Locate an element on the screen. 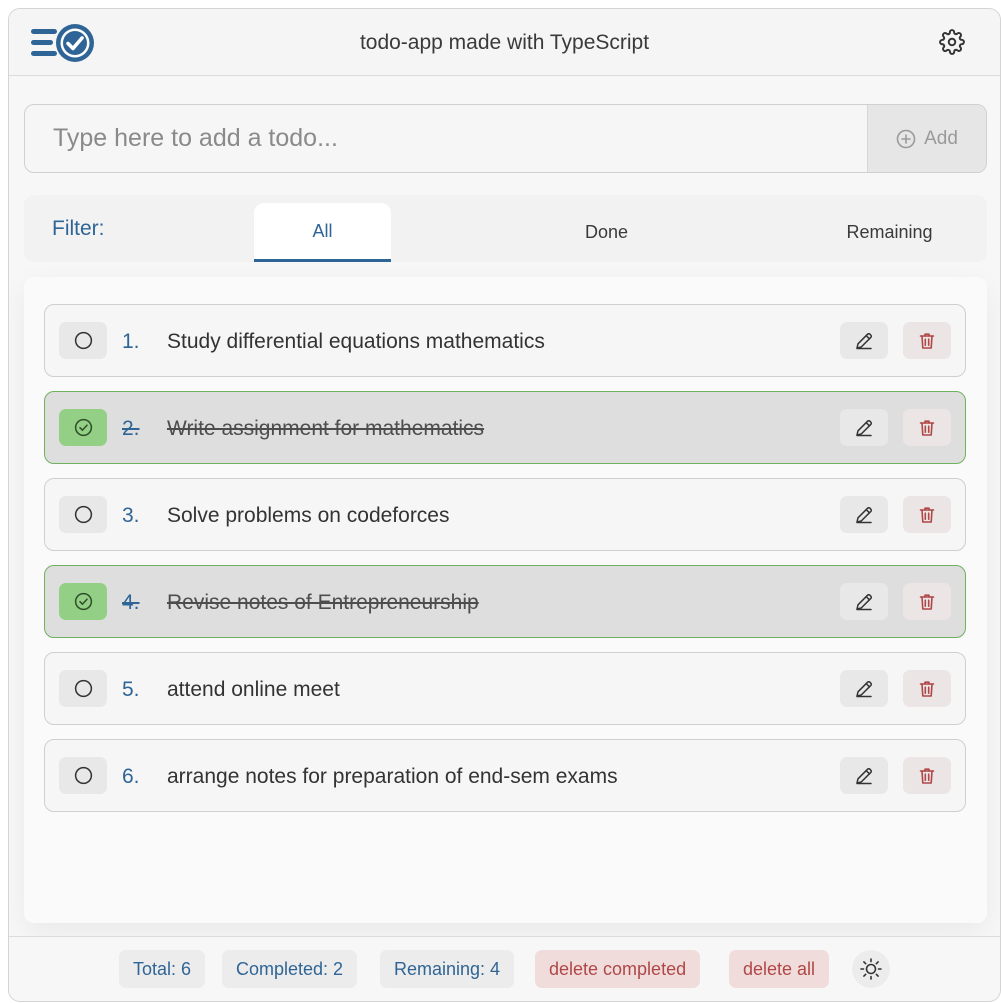 The height and width of the screenshot is (1003, 1001). delete-all-button: delete all is located at coordinates (779, 969).